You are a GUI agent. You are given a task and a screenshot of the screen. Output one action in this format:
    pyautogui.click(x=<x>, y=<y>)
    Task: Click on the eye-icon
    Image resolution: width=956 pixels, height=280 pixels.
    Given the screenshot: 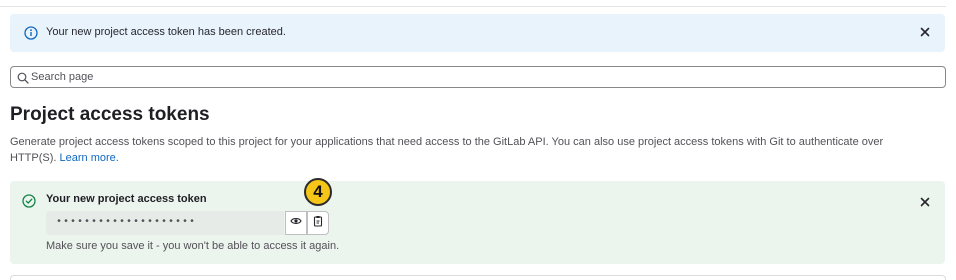 What is the action you would take?
    pyautogui.click(x=296, y=223)
    